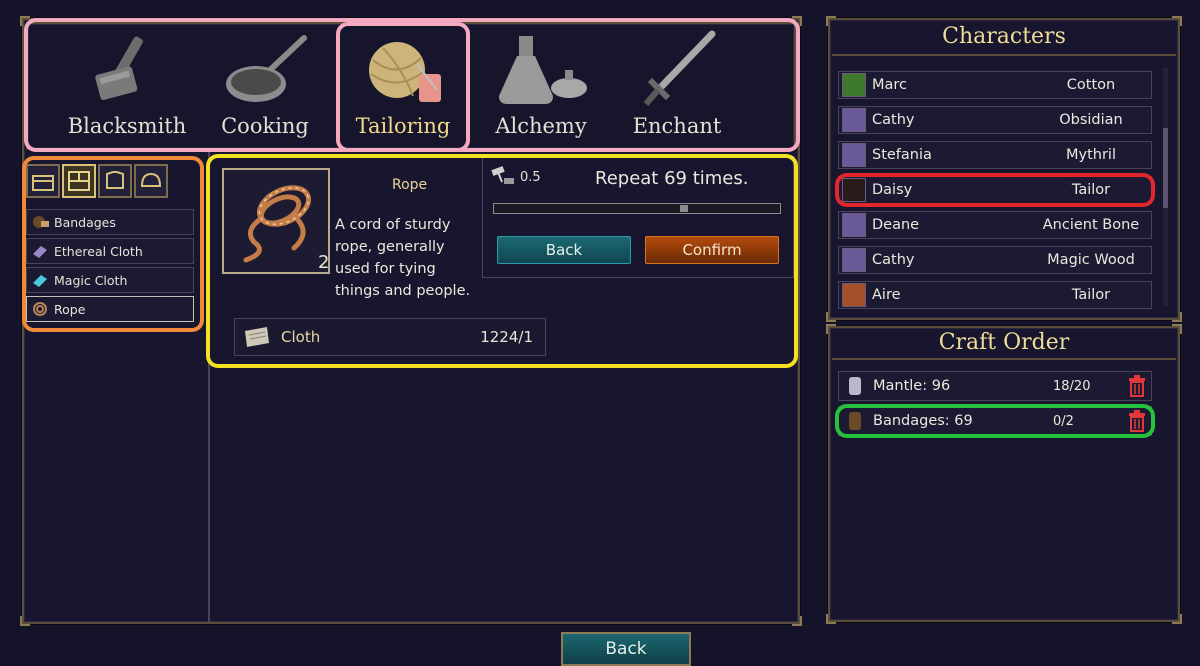 The width and height of the screenshot is (1200, 666). What do you see at coordinates (91, 280) in the screenshot?
I see `recipe-label: Magic Cloth` at bounding box center [91, 280].